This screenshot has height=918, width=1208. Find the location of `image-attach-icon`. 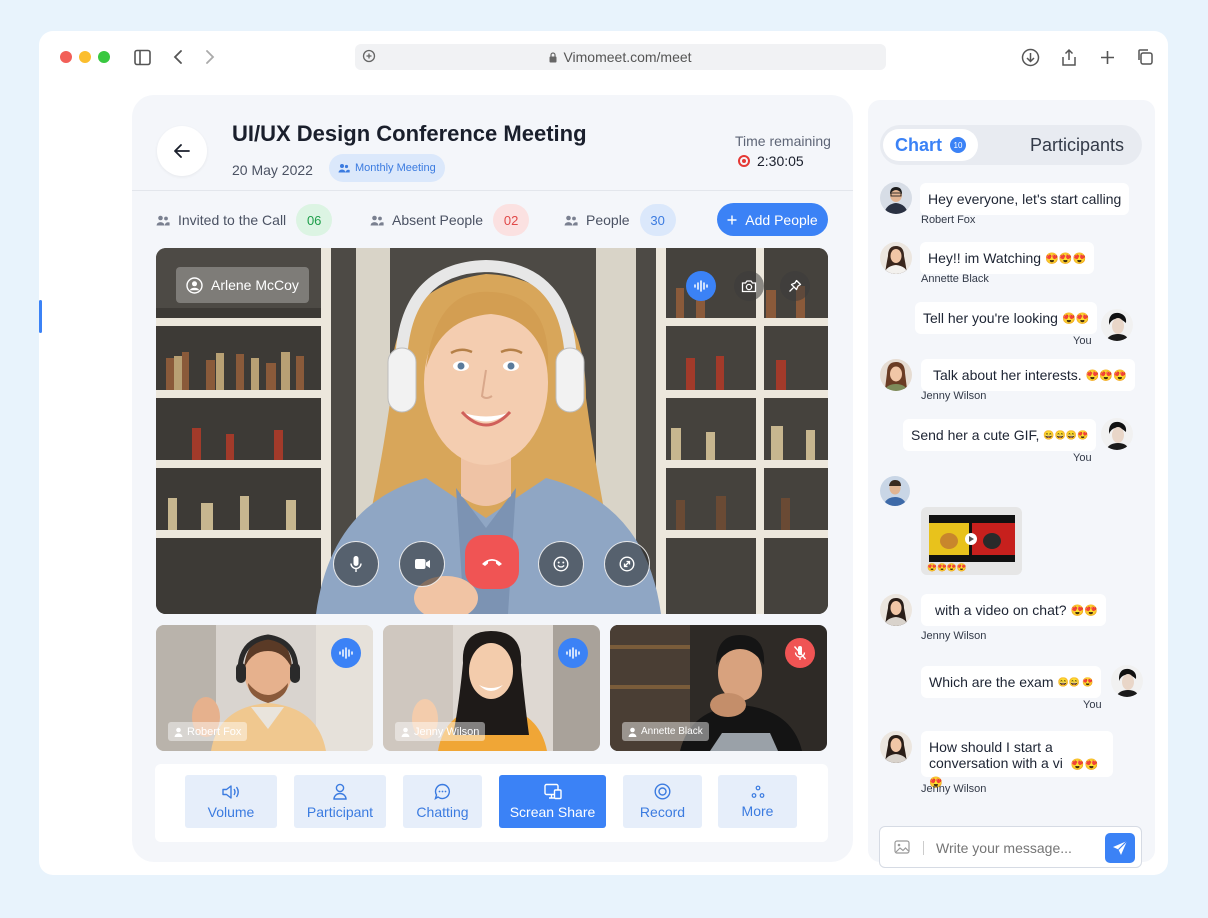

image-attach-icon is located at coordinates (902, 847).